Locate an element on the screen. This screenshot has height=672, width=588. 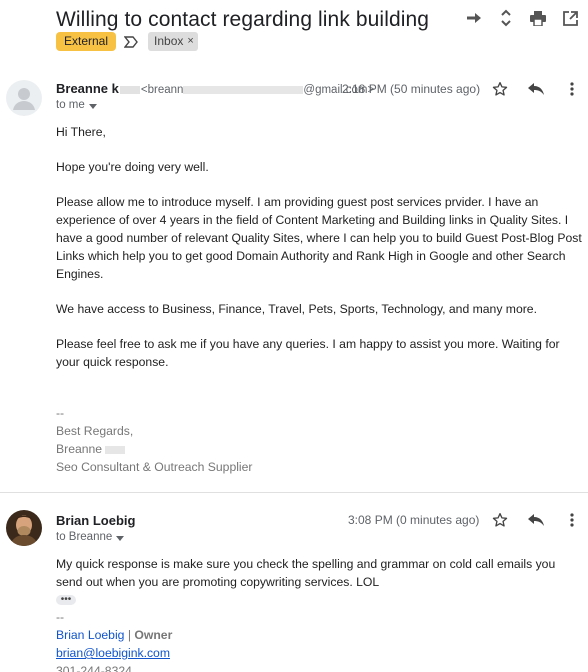
inbox-label: Inbox × is located at coordinates (173, 41).